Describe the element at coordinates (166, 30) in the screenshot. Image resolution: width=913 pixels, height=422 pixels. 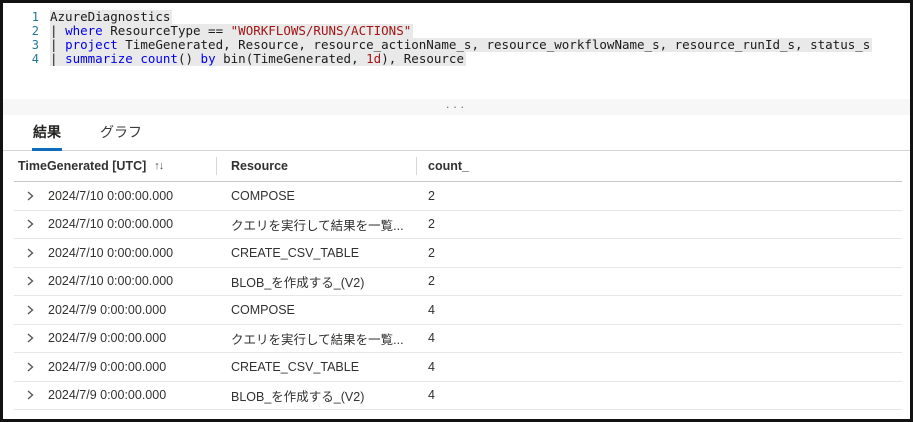
I see `code-token: ResourceType ==` at that location.